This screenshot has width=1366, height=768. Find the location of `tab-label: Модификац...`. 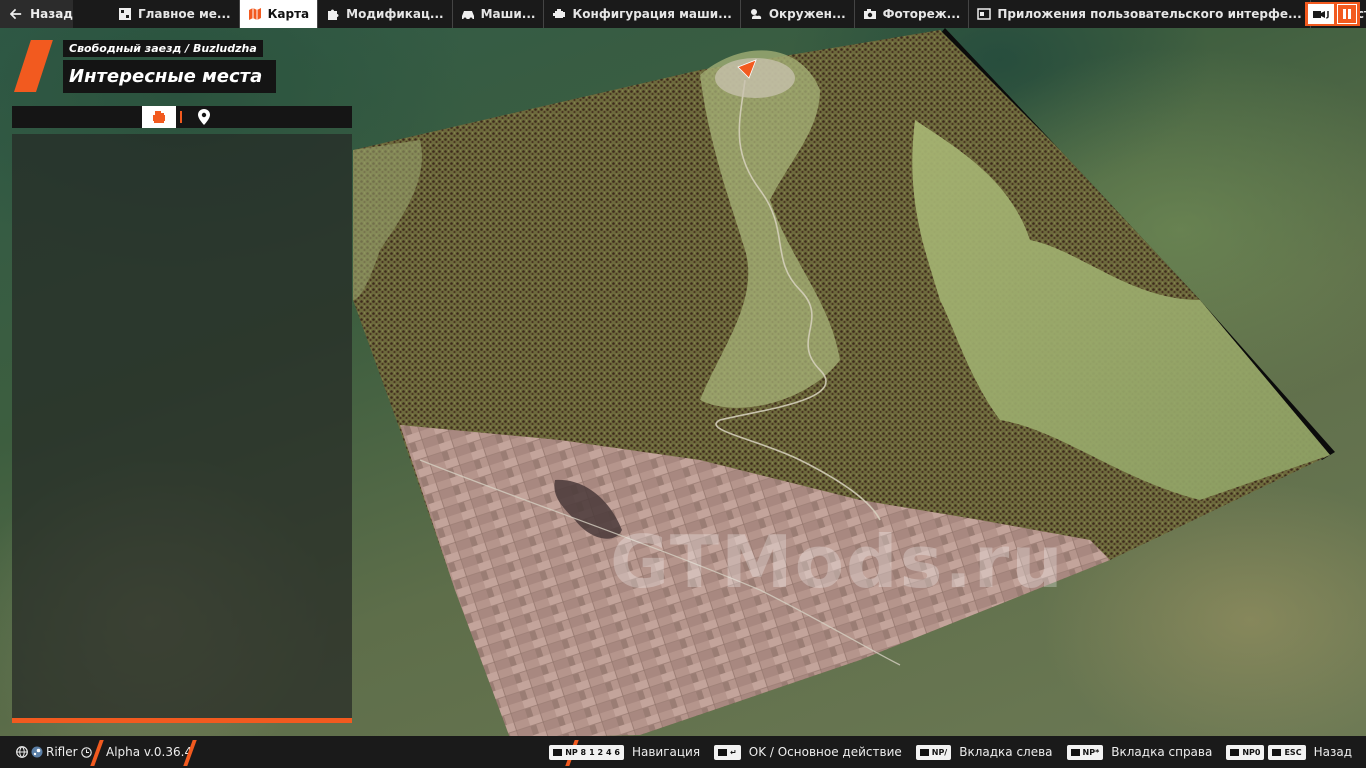

tab-label: Модификац... is located at coordinates (395, 14).